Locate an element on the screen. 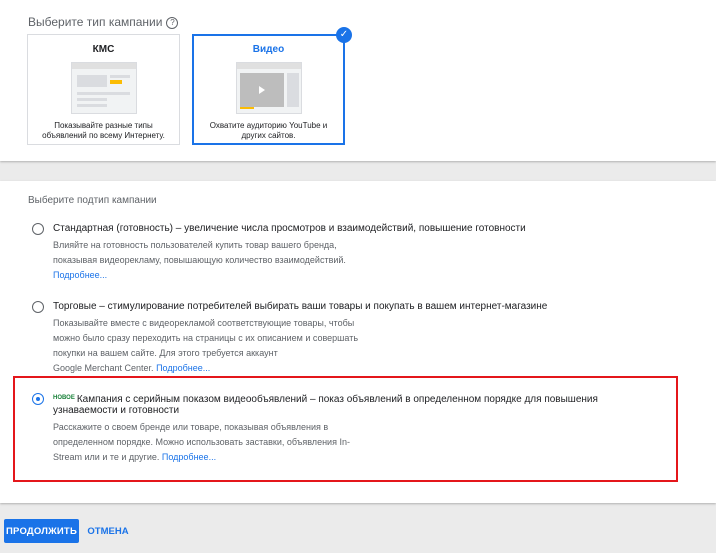 This screenshot has width=716, height=553. campaign-type-heading: Выберите тип кампании? is located at coordinates (103, 22).